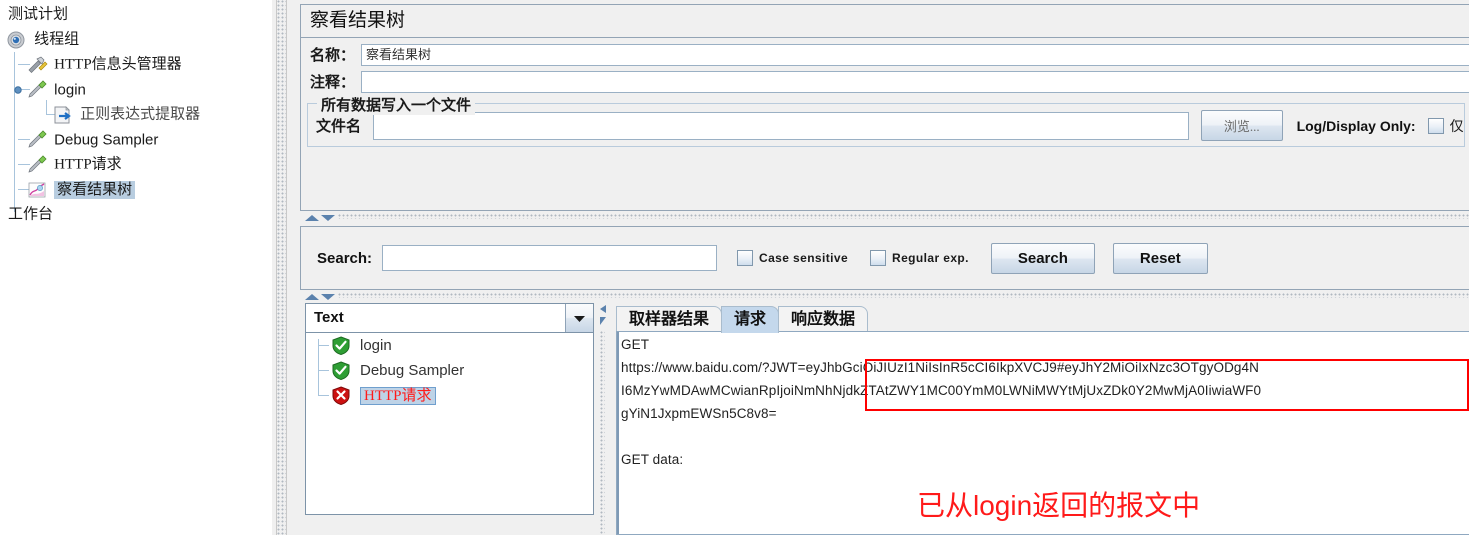 Image resolution: width=1469 pixels, height=535 pixels. Describe the element at coordinates (398, 396) in the screenshot. I see `result-item-label: HTTP请求` at that location.